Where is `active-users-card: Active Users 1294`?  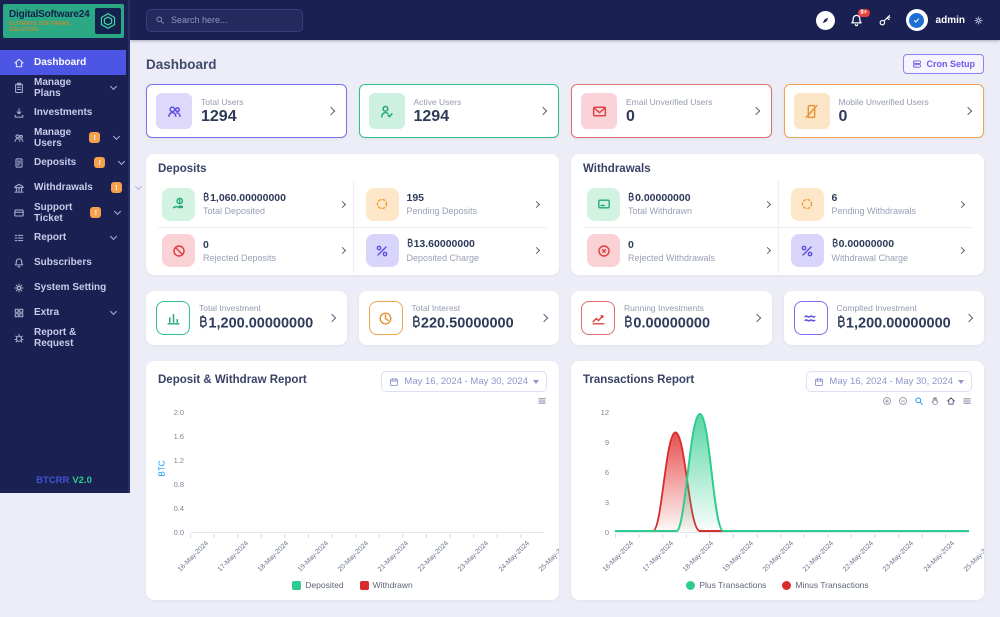
active-users-card: Active Users 1294 is located at coordinates (458, 111).